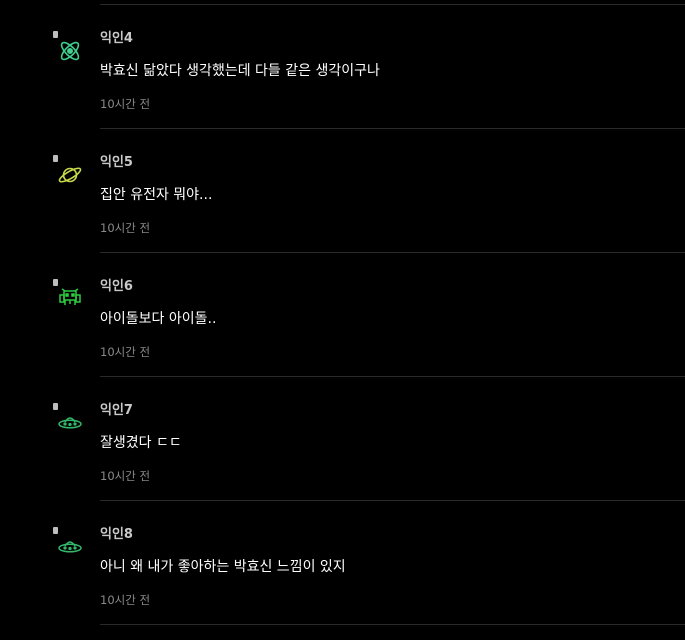 This screenshot has width=685, height=640. Describe the element at coordinates (116, 535) in the screenshot. I see `comment-author: 익인8` at that location.